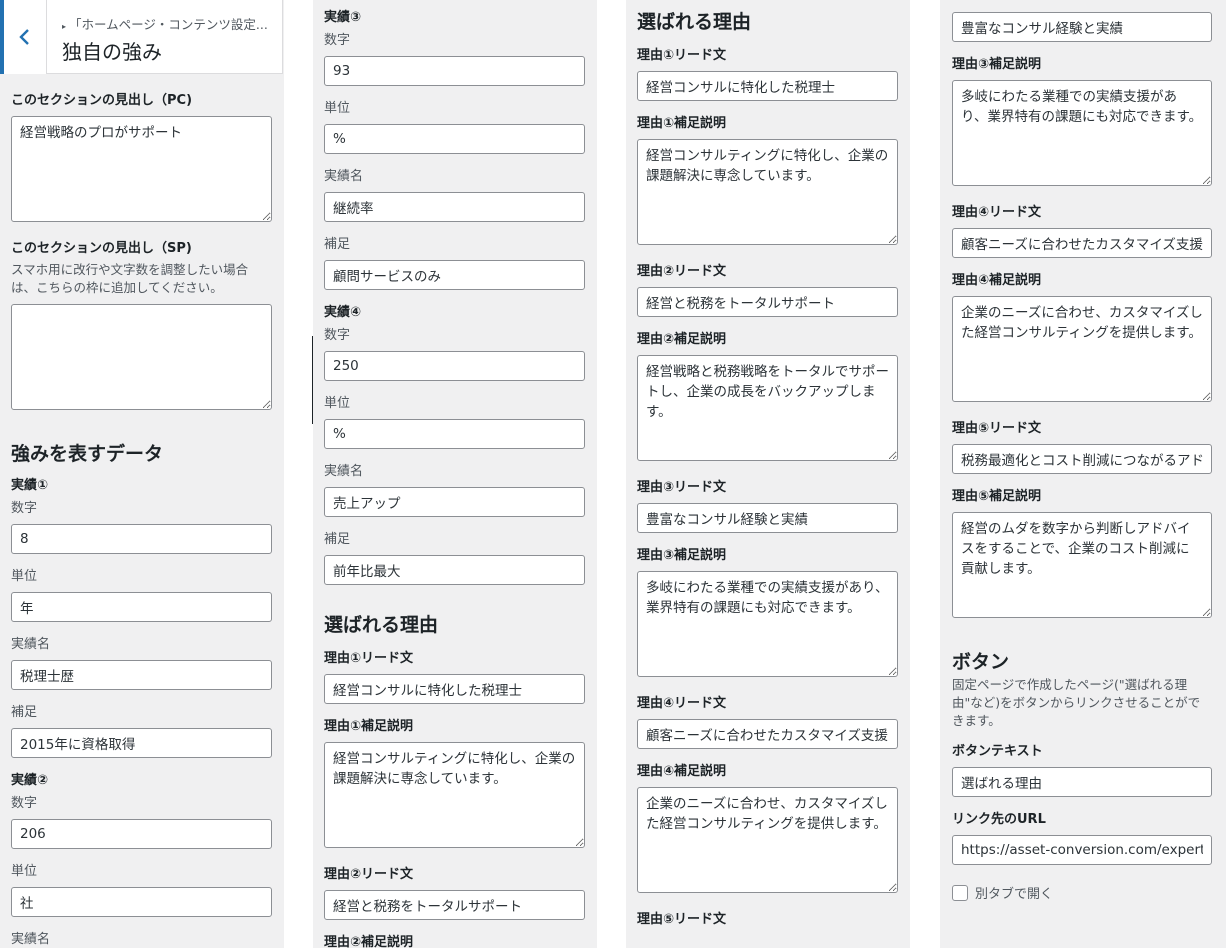  Describe the element at coordinates (141, 675) in the screenshot. I see `achievement-1-name-input` at that location.